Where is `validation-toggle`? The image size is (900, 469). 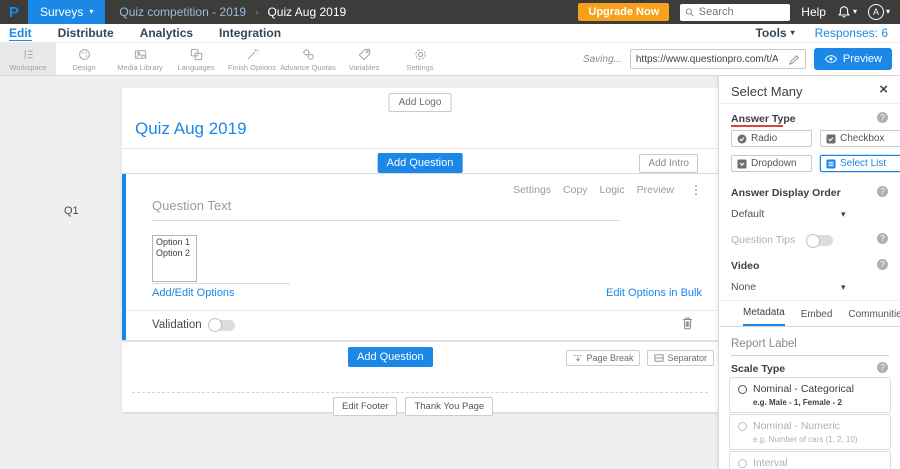 validation-toggle is located at coordinates (221, 325).